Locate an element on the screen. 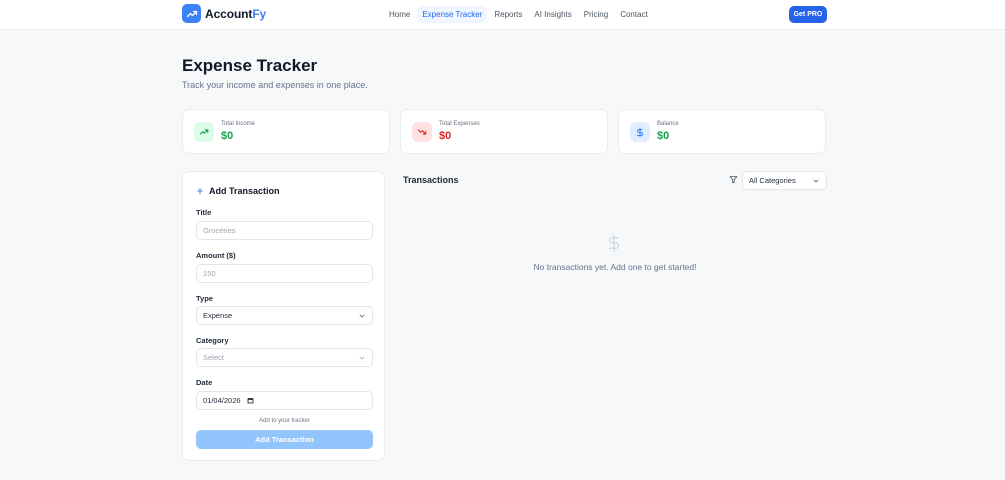  logo-trend-icon is located at coordinates (191, 13).